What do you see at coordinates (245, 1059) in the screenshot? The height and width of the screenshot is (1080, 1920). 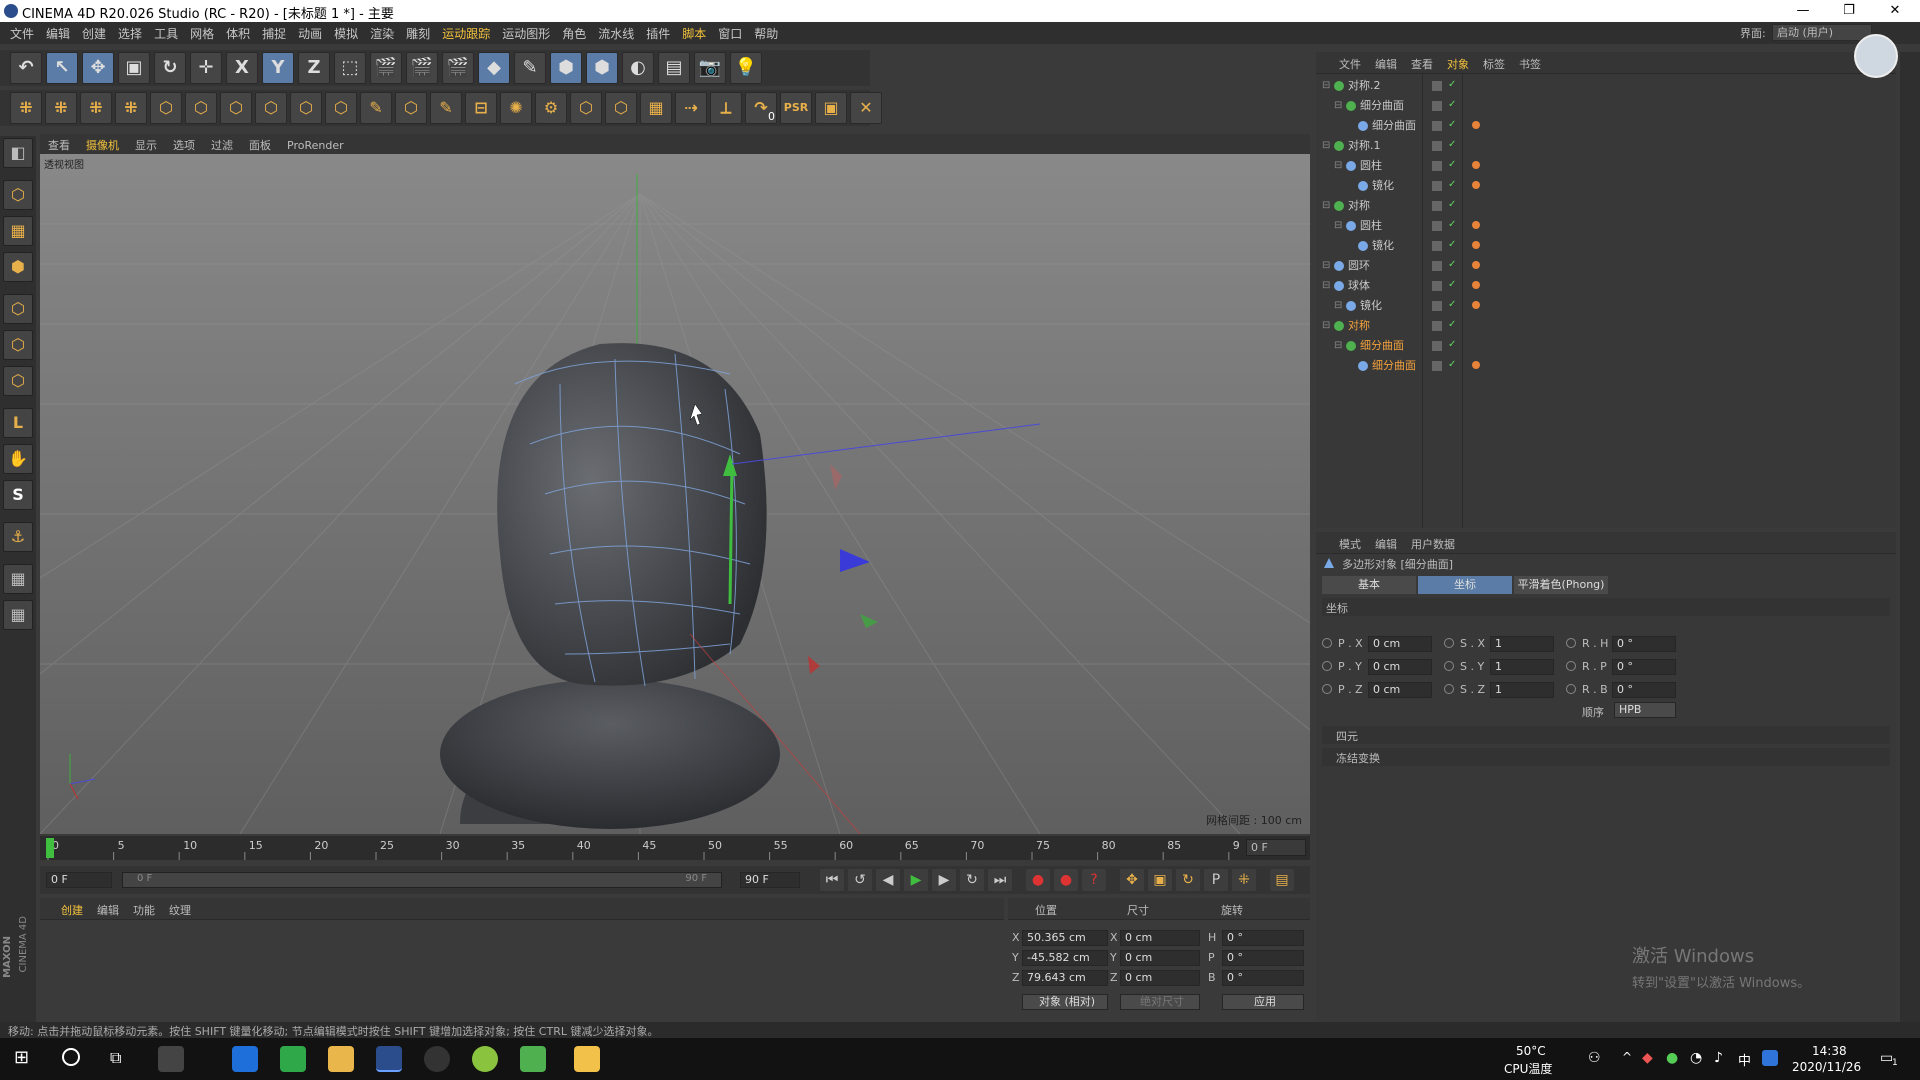 I see `edge-icon` at bounding box center [245, 1059].